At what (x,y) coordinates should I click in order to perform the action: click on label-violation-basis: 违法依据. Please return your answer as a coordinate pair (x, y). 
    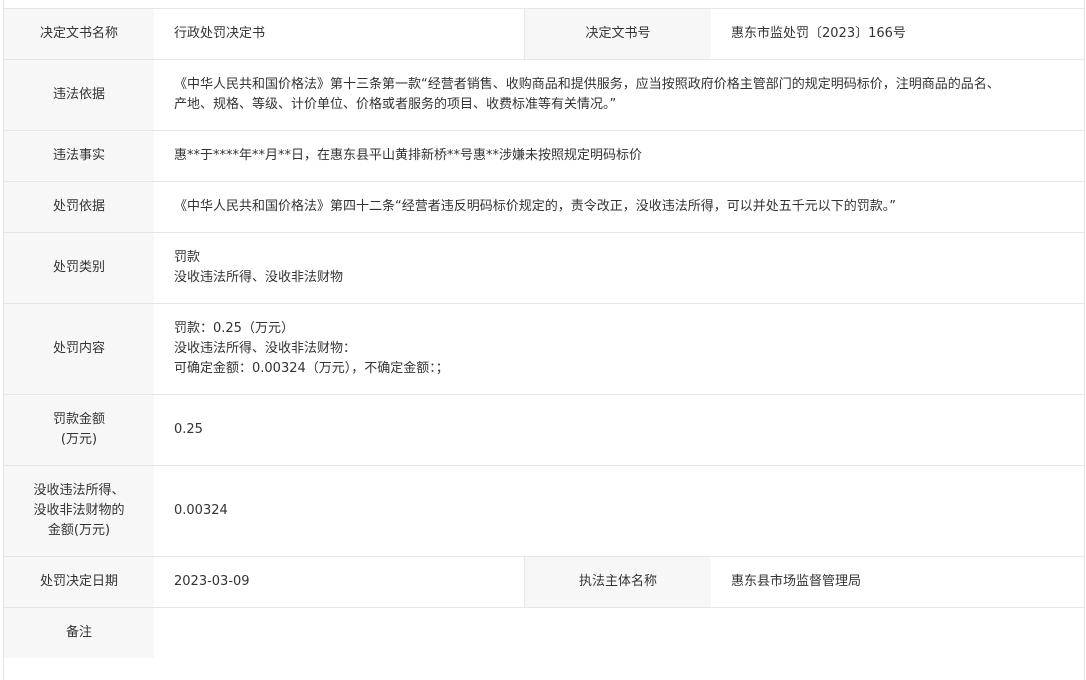
    Looking at the image, I should click on (79, 95).